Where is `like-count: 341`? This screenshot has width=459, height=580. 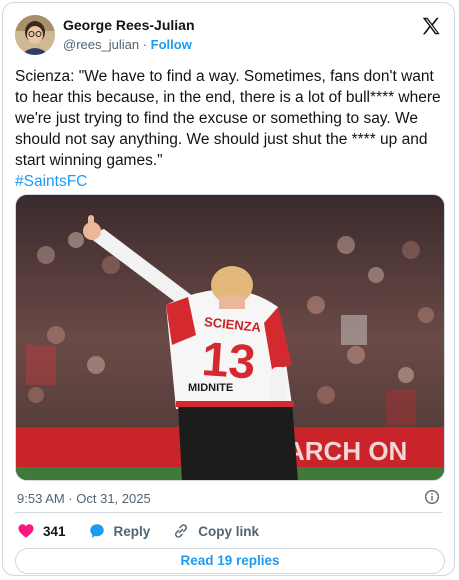 like-count: 341 is located at coordinates (54, 531).